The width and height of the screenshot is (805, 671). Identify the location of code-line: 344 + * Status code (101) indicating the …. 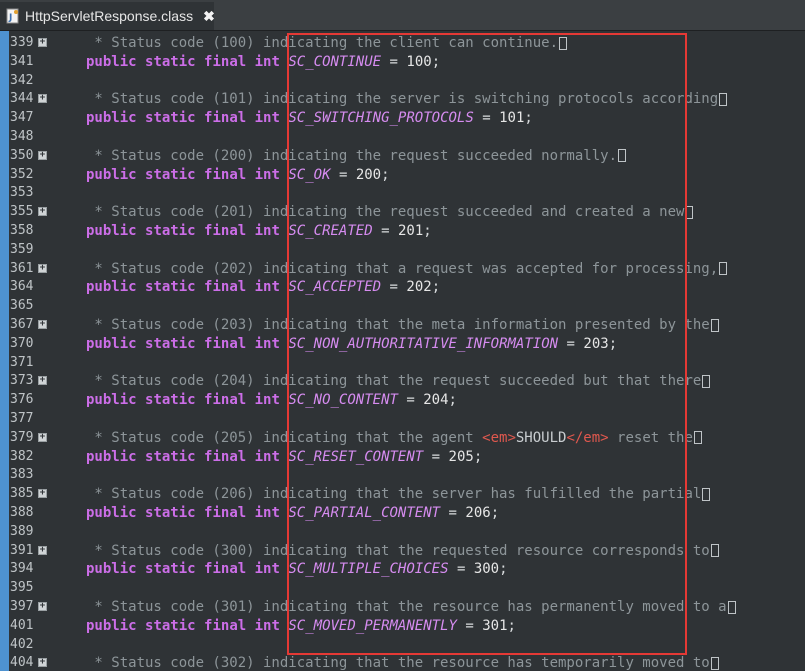
(407, 99).